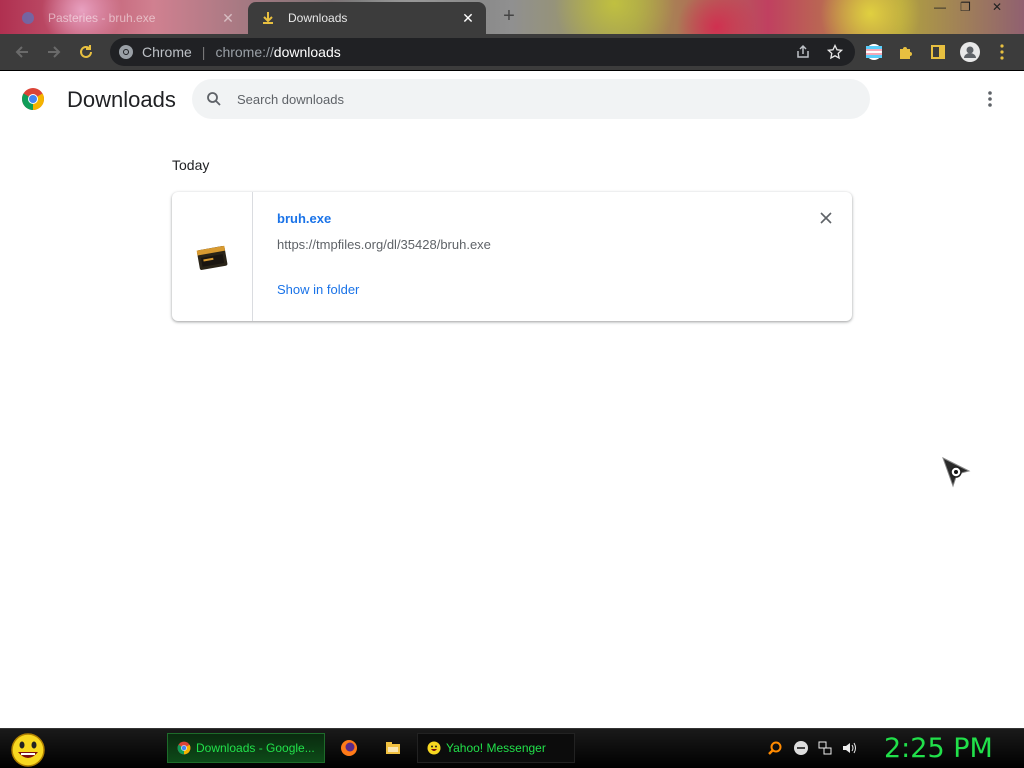 The width and height of the screenshot is (1024, 768). What do you see at coordinates (349, 748) in the screenshot?
I see `firefox-icon` at bounding box center [349, 748].